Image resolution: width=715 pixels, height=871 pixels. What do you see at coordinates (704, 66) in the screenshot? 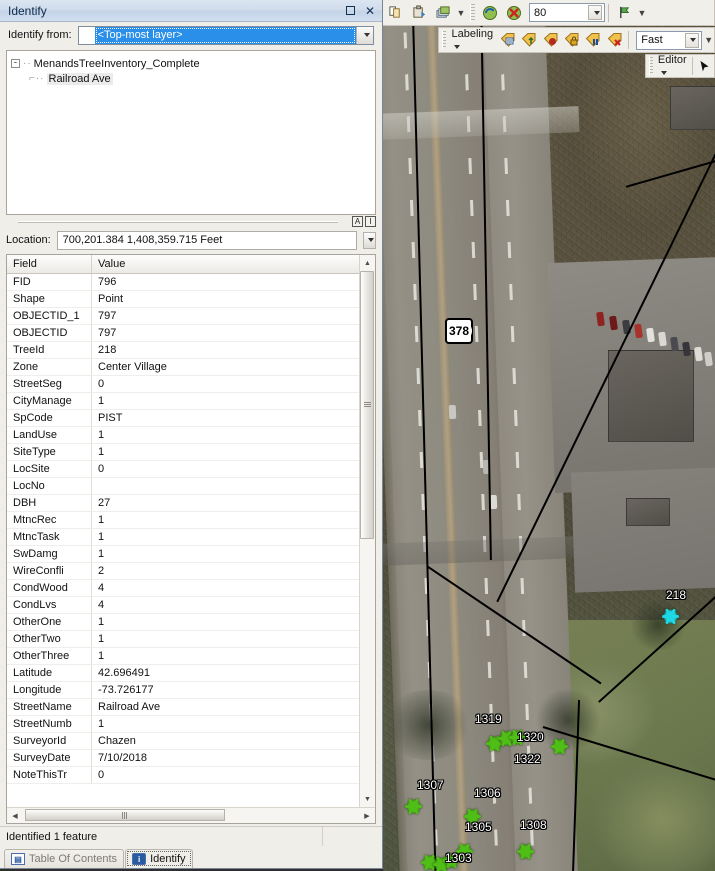
I see `edit-cursor-icon` at bounding box center [704, 66].